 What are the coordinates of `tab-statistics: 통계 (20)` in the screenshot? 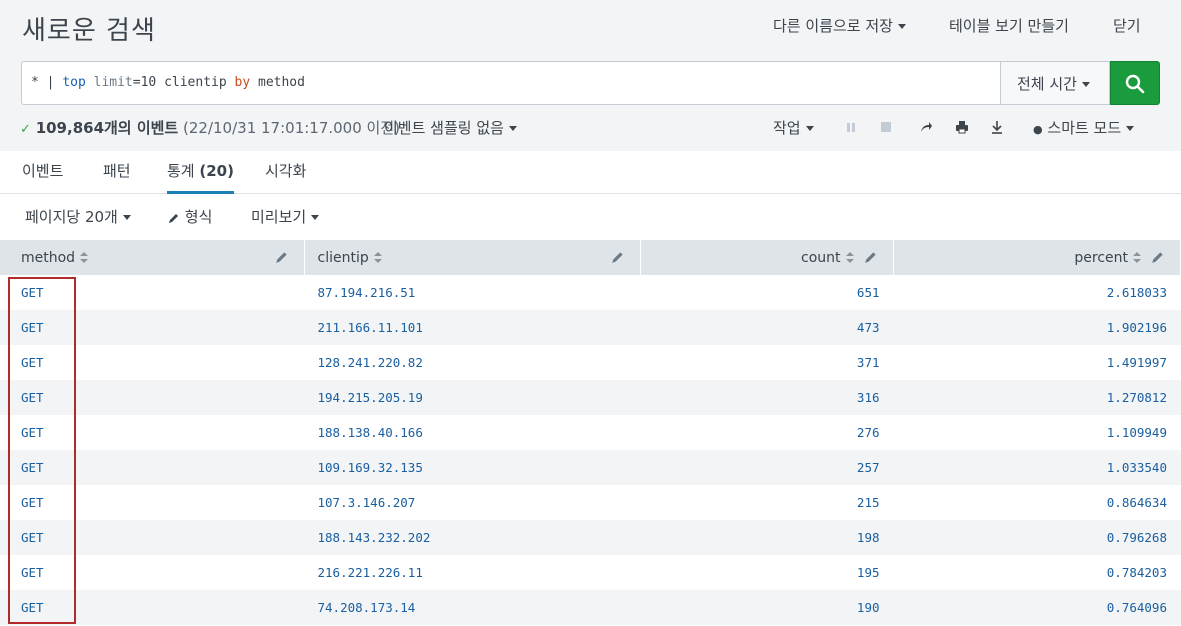 It's located at (200, 177).